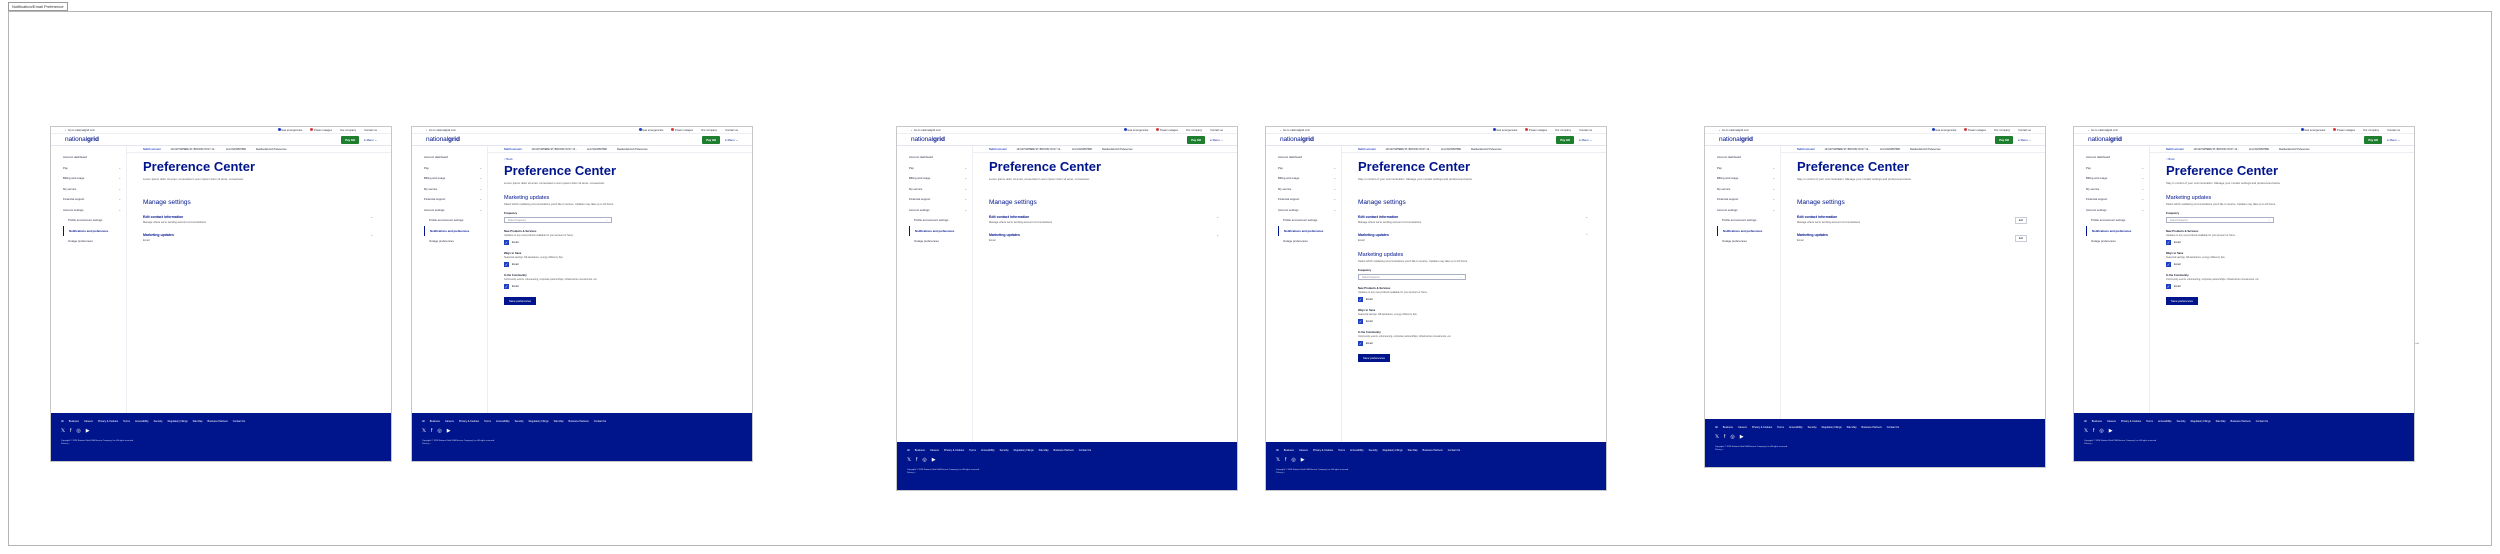  Describe the element at coordinates (682, 130) in the screenshot. I see `util-link: Power outages` at that location.